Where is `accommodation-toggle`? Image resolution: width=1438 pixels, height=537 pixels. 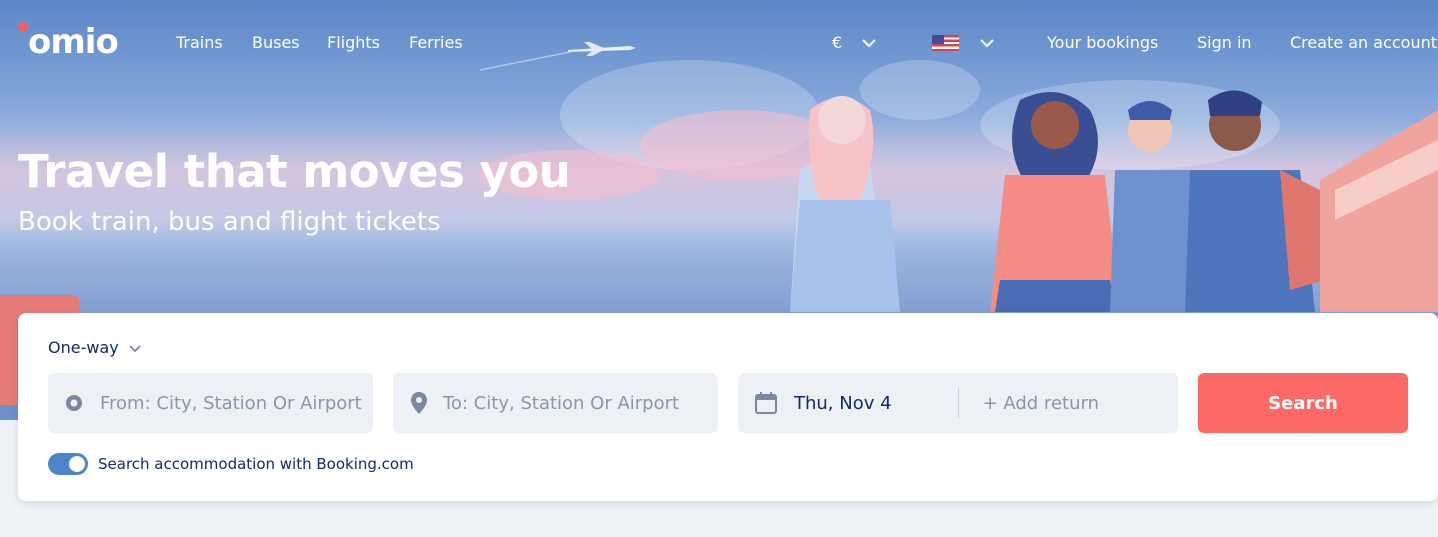
accommodation-toggle is located at coordinates (68, 464).